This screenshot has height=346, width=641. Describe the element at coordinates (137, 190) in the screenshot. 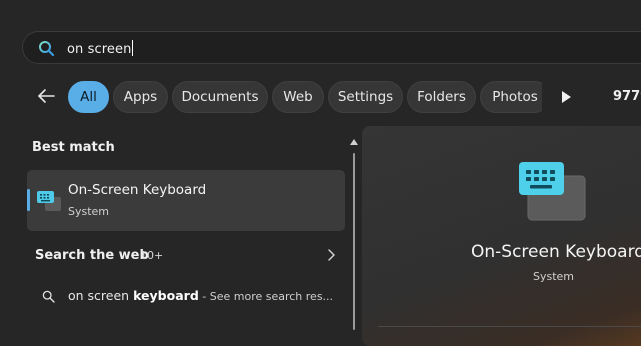

I see `best-match-name: On-Screen Keyboard` at that location.